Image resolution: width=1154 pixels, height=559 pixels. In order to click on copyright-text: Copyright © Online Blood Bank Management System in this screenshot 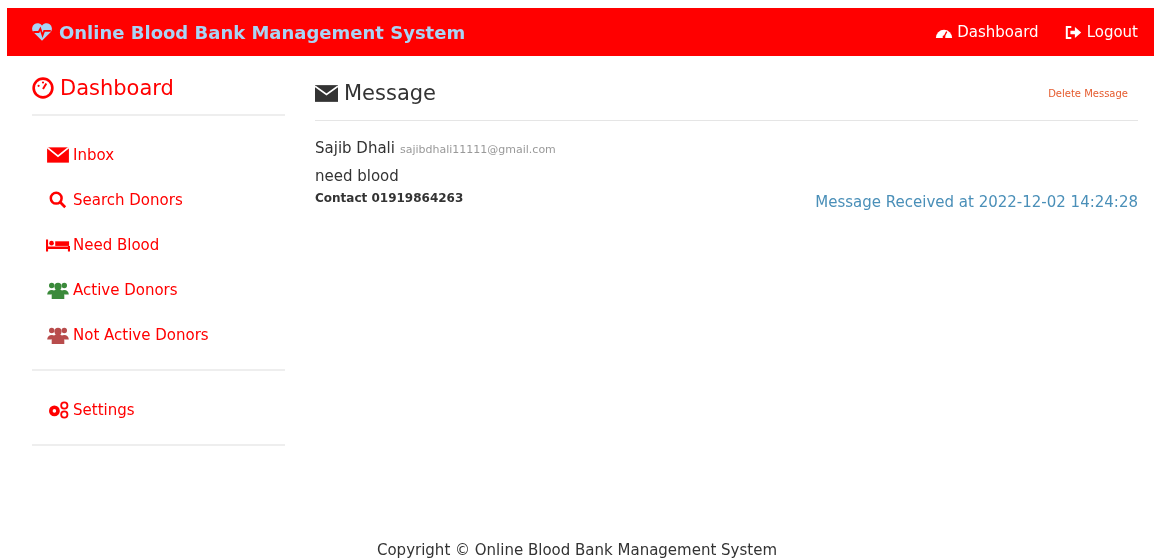, I will do `click(576, 550)`.